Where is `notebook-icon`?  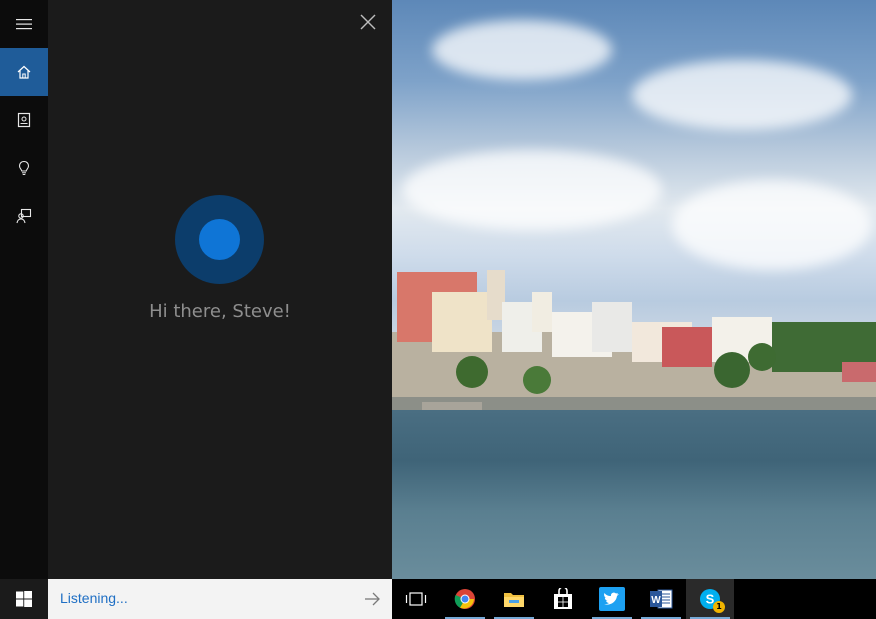 notebook-icon is located at coordinates (24, 120).